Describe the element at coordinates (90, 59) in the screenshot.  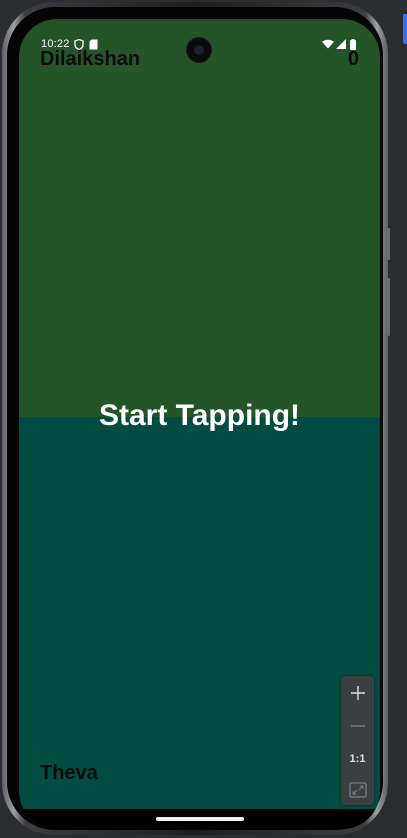
I see `top-player-name: Dilaikshan` at that location.